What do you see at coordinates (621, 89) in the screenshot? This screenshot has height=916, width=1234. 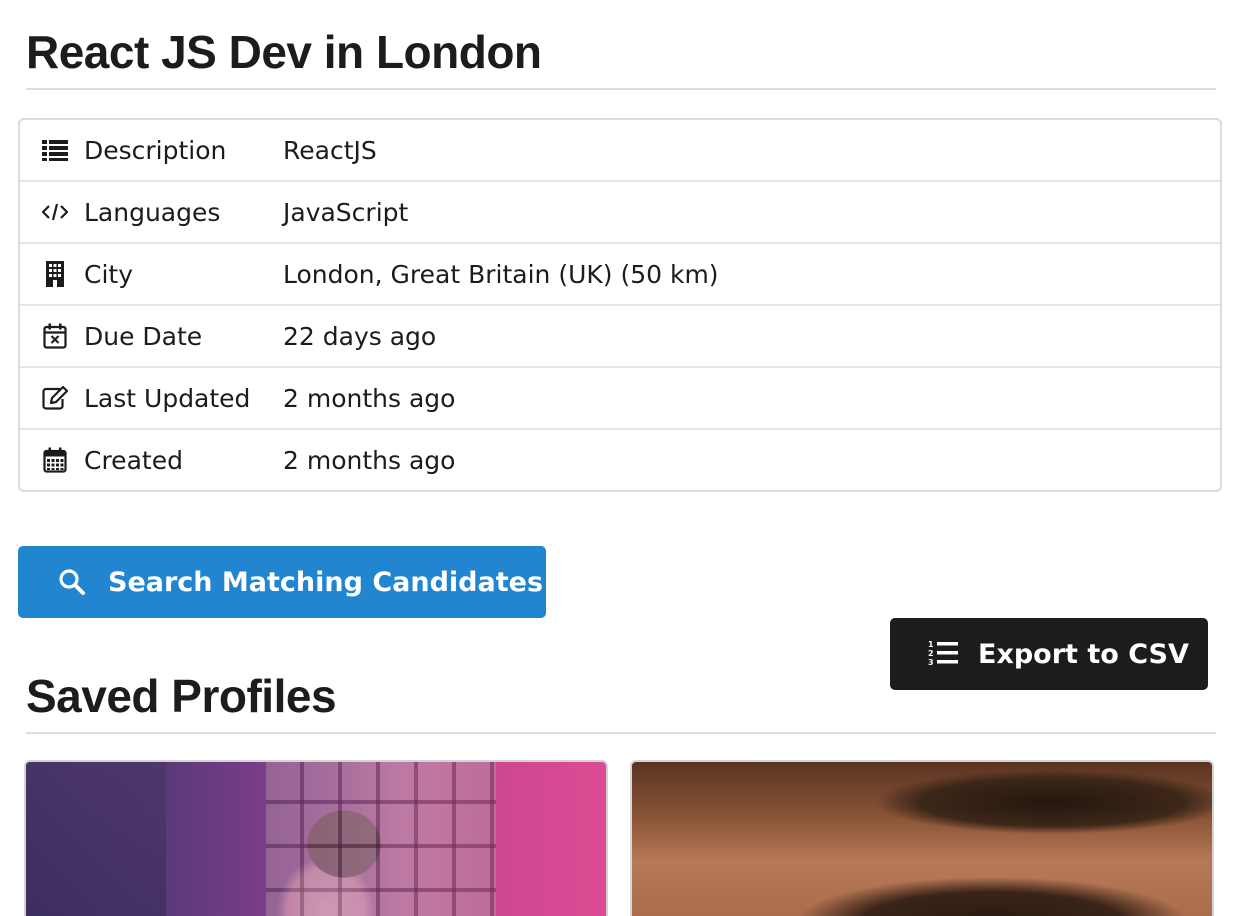 I see `title-divider` at bounding box center [621, 89].